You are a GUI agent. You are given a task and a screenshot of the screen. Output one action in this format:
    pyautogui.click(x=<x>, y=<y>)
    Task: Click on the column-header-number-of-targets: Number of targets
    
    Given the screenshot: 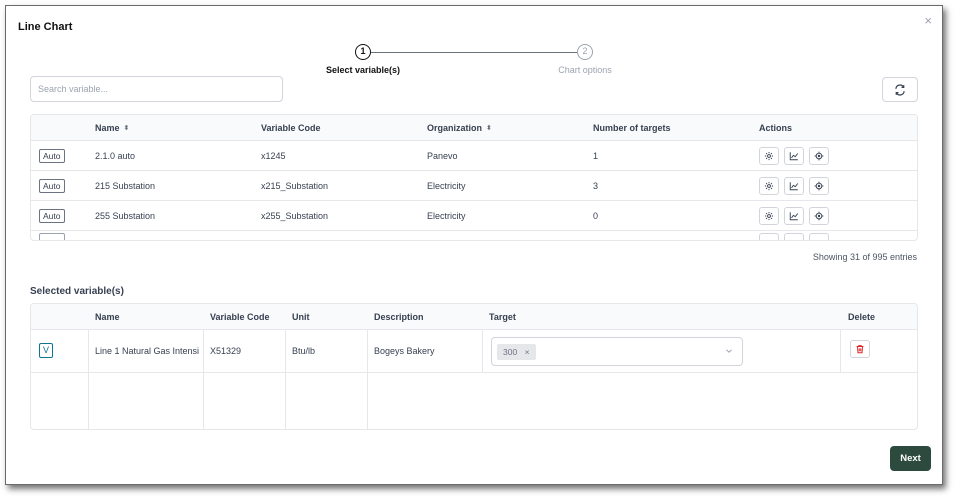 What is the action you would take?
    pyautogui.click(x=632, y=128)
    